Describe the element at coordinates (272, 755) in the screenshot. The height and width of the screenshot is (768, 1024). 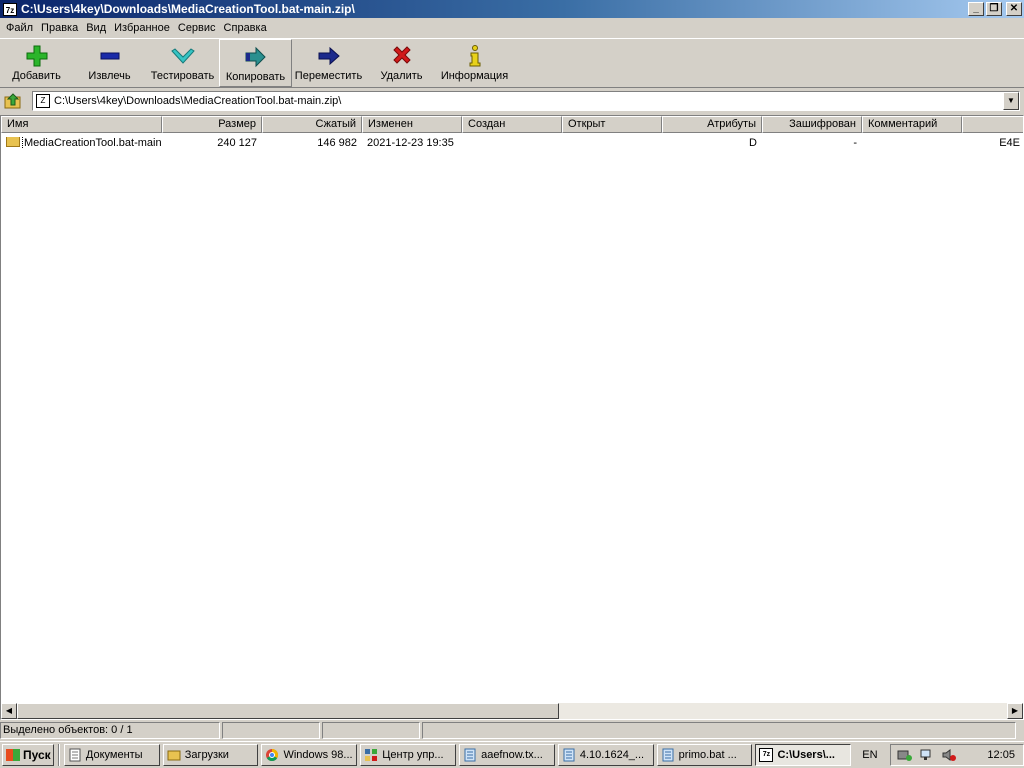
I see `chrome-icon` at that location.